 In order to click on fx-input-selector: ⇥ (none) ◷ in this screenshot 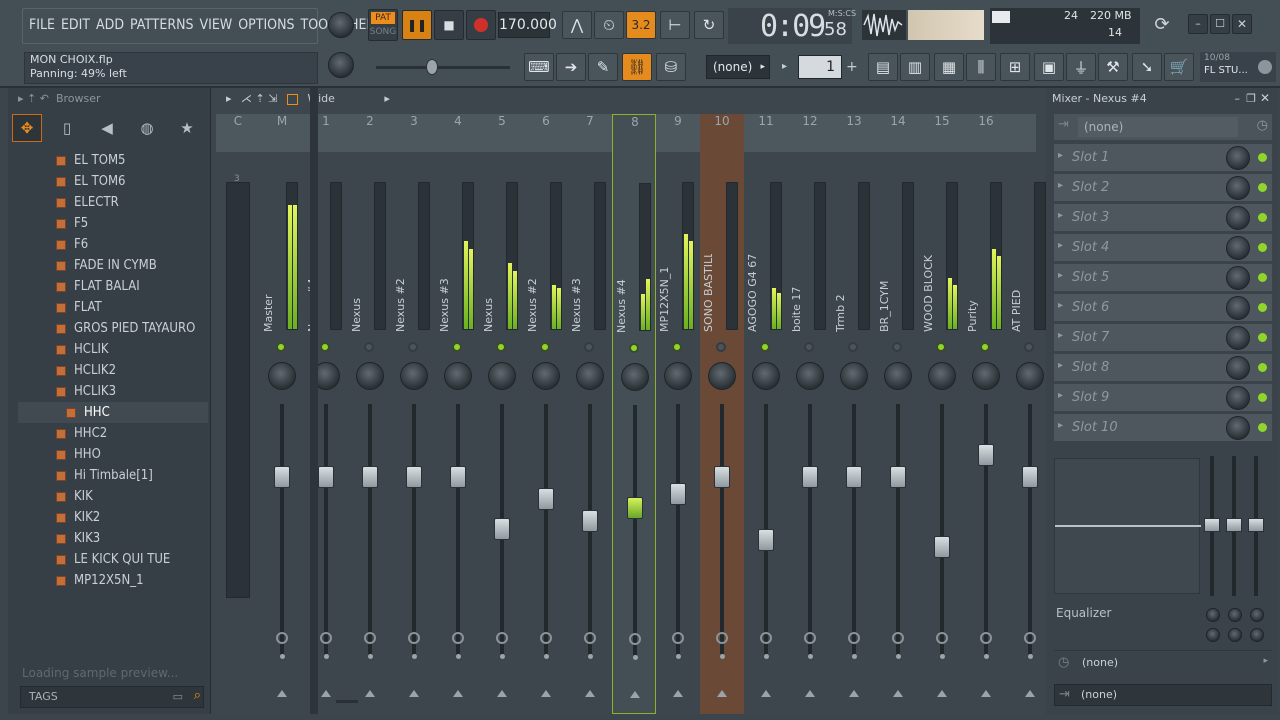, I will do `click(1163, 127)`.